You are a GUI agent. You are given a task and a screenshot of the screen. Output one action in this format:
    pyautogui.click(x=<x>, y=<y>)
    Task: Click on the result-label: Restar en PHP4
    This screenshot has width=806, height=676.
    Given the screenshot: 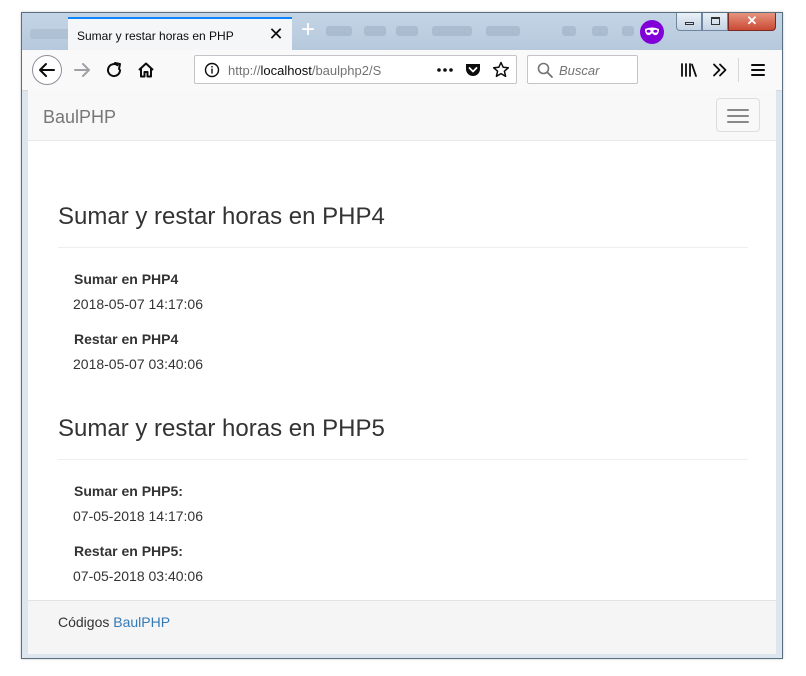 What is the action you would take?
    pyautogui.click(x=126, y=339)
    